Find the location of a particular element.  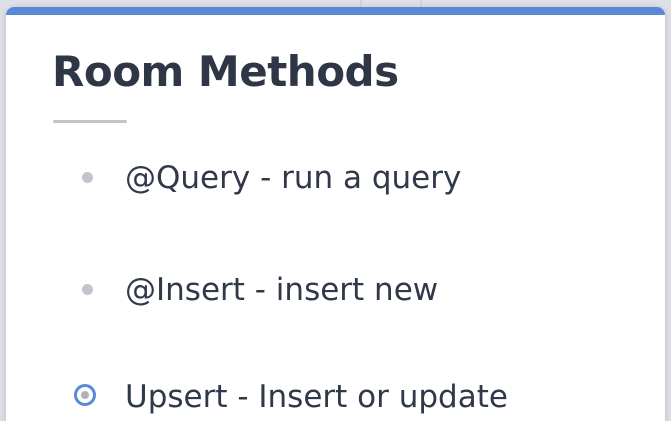

list-item-label: @Query - run a query is located at coordinates (293, 178).